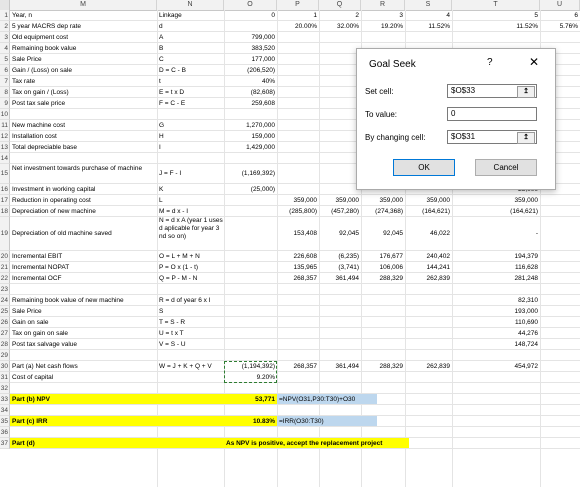  What do you see at coordinates (190, 48) in the screenshot?
I see `cell-n4: B` at bounding box center [190, 48].